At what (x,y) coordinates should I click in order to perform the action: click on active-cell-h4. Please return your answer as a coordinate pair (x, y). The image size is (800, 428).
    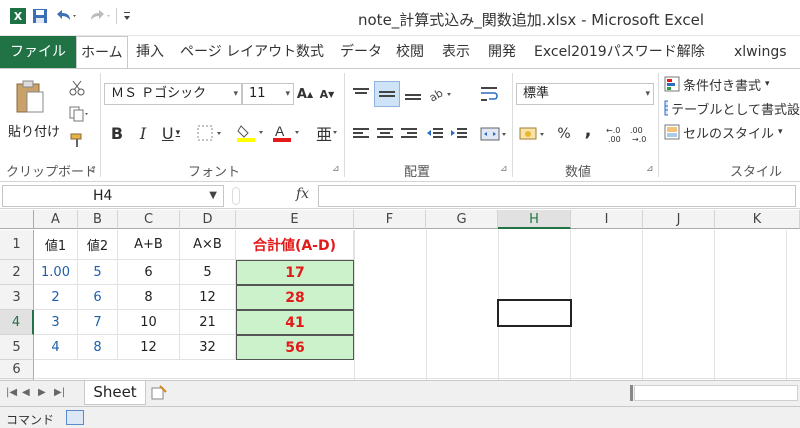
    Looking at the image, I should click on (534, 313).